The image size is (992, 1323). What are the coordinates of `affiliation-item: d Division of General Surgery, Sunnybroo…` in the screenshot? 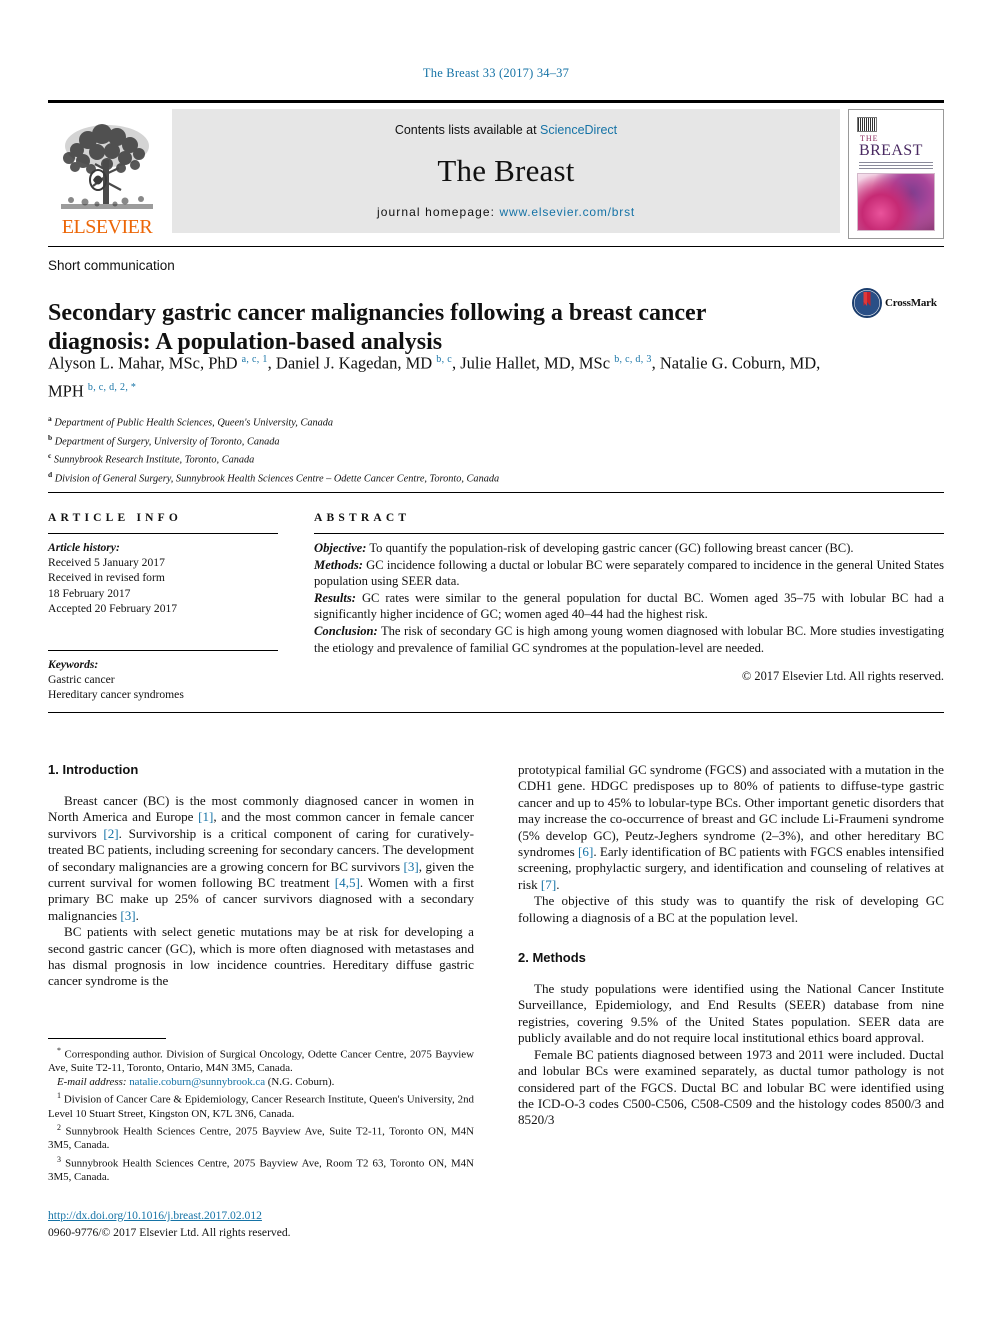 It's located at (398, 477).